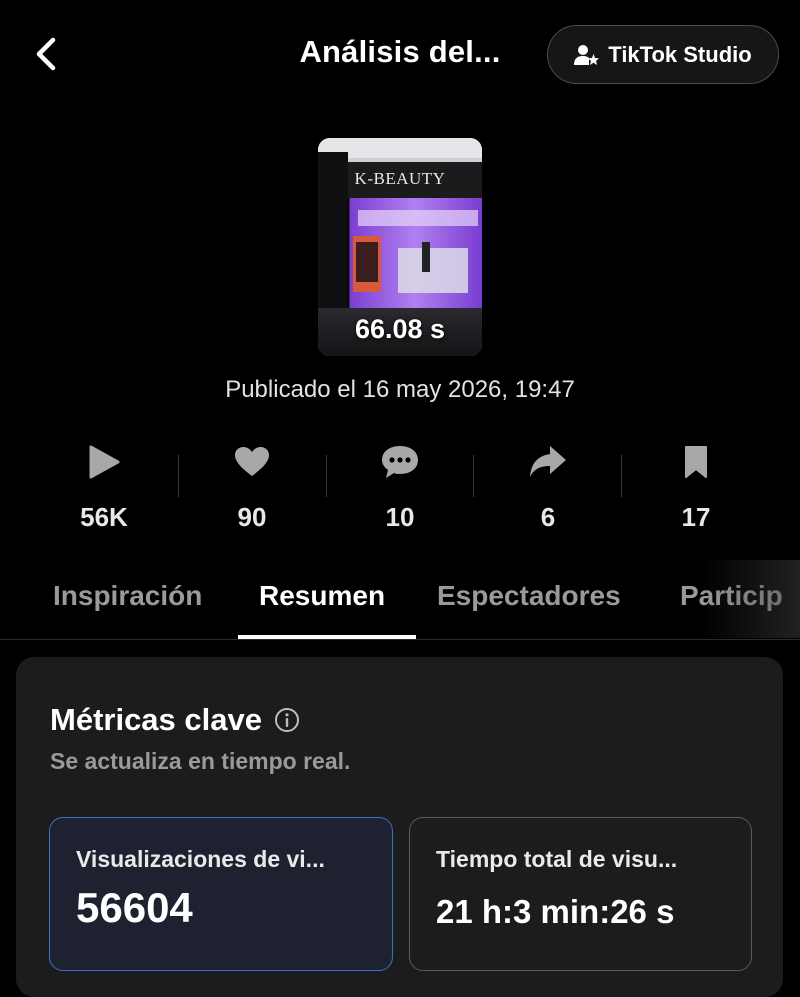 This screenshot has height=997, width=800. I want to click on video-thumbnail: K-BEAUTY 66.08 s, so click(400, 247).